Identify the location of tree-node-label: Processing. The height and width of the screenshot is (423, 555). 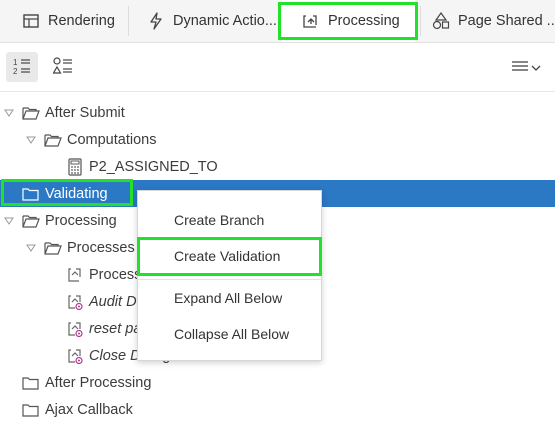
(81, 220).